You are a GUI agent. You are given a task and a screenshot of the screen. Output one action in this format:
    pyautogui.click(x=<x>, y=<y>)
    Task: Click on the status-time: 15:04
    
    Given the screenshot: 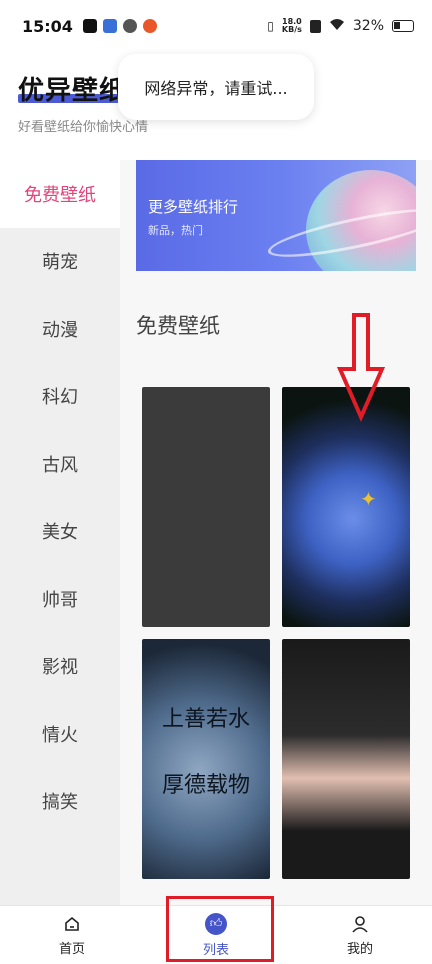 What is the action you would take?
    pyautogui.click(x=47, y=26)
    